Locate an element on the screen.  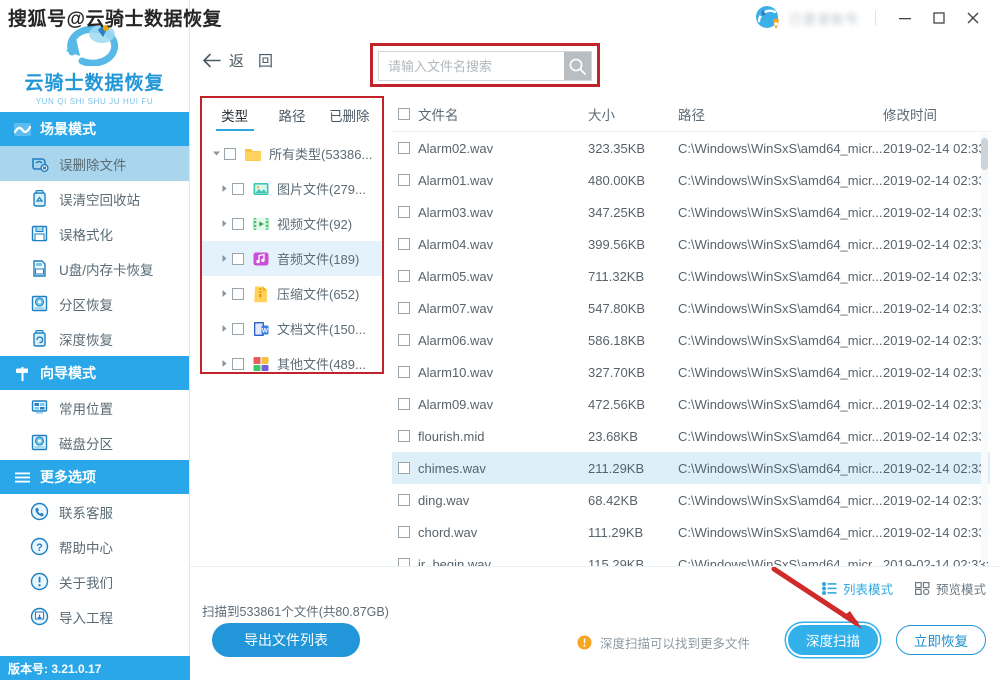
sidebar-section-more-header: 更多选项 is located at coordinates (94, 477).